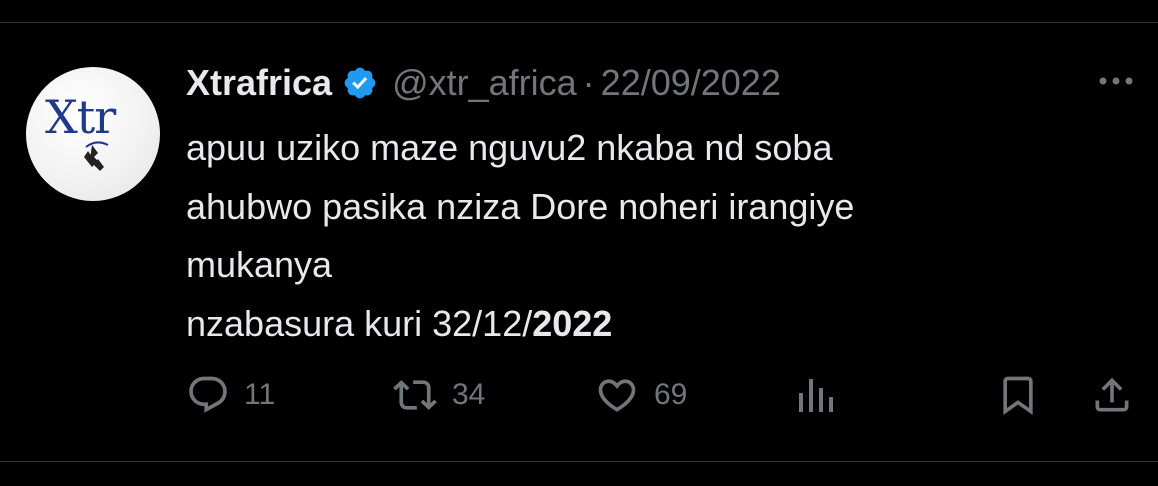 The width and height of the screenshot is (1158, 486). I want to click on reply-count: 11, so click(260, 394).